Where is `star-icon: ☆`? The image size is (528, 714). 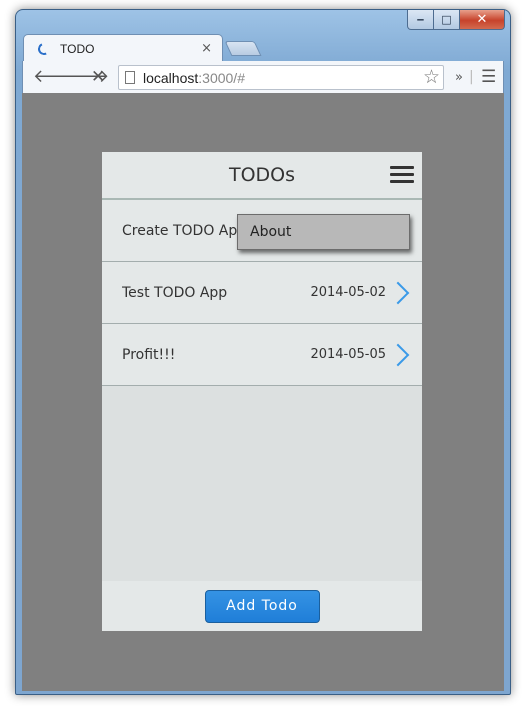
star-icon: ☆ is located at coordinates (431, 77).